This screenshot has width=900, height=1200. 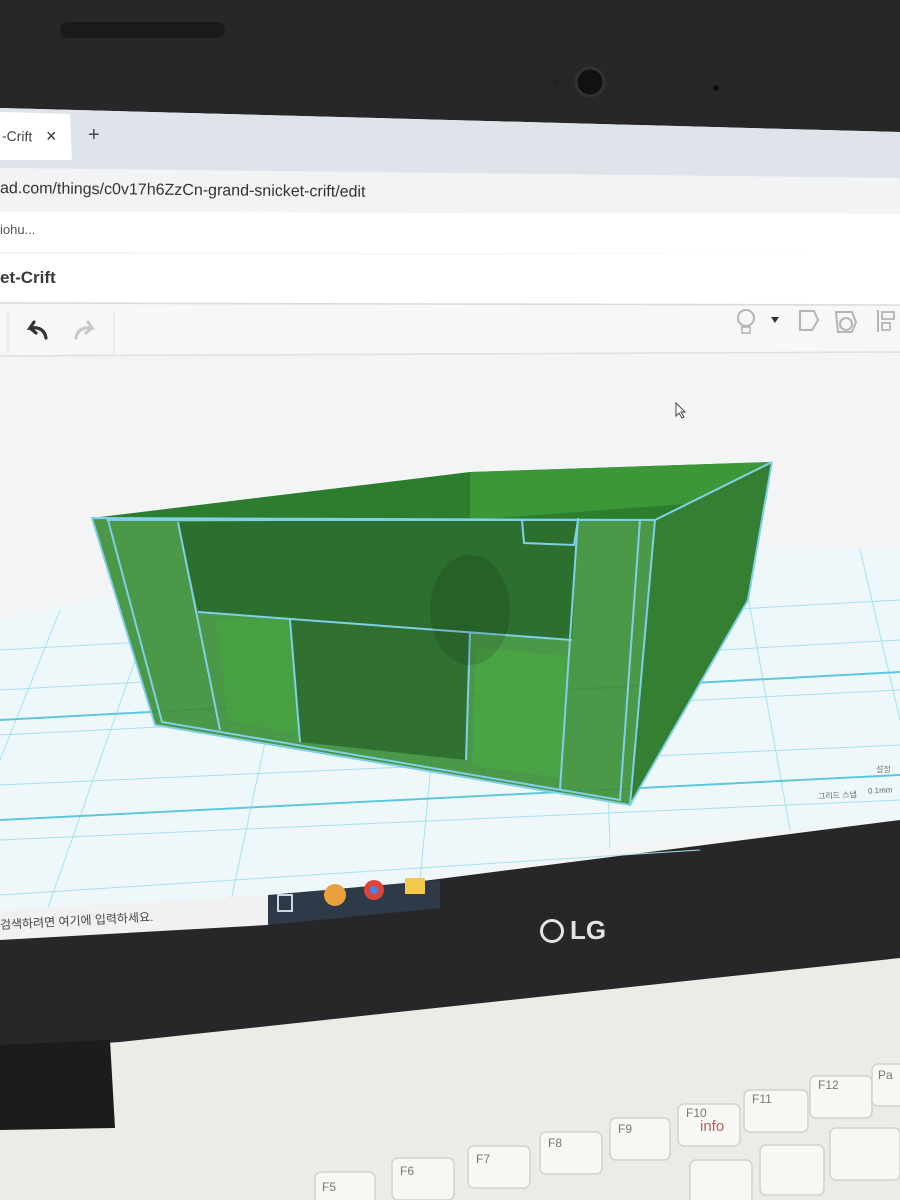 What do you see at coordinates (712, 1126) in the screenshot?
I see `key-f10-info: info` at bounding box center [712, 1126].